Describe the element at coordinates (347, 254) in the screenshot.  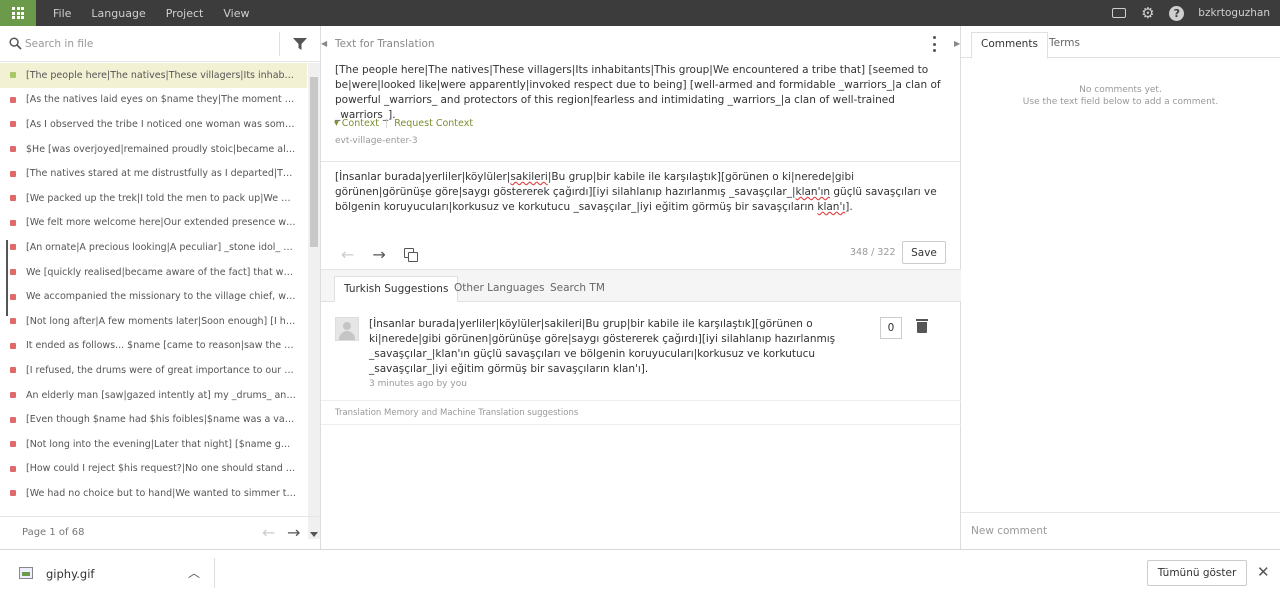
I see `prev-string-arrow-icon: ←` at that location.